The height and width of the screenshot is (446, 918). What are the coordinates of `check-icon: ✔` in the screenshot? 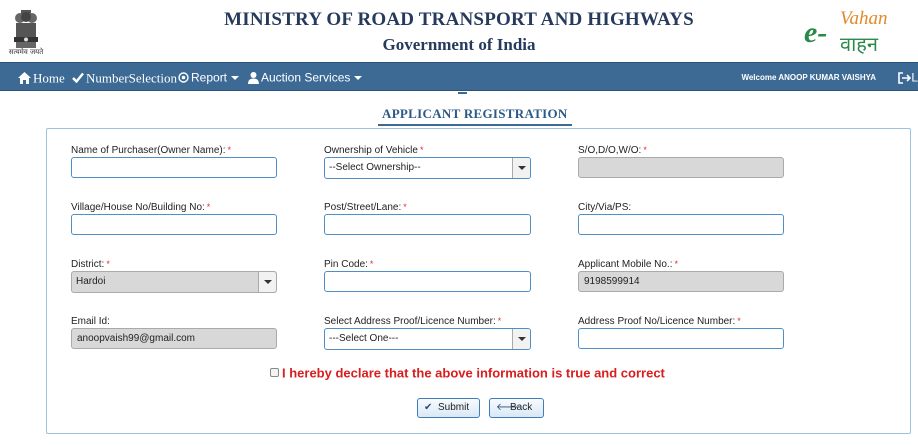 It's located at (428, 407).